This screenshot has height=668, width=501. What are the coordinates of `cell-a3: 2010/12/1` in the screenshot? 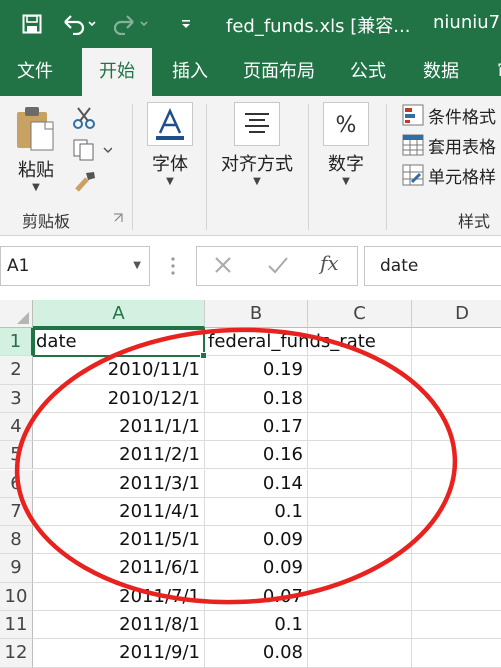 It's located at (119, 398).